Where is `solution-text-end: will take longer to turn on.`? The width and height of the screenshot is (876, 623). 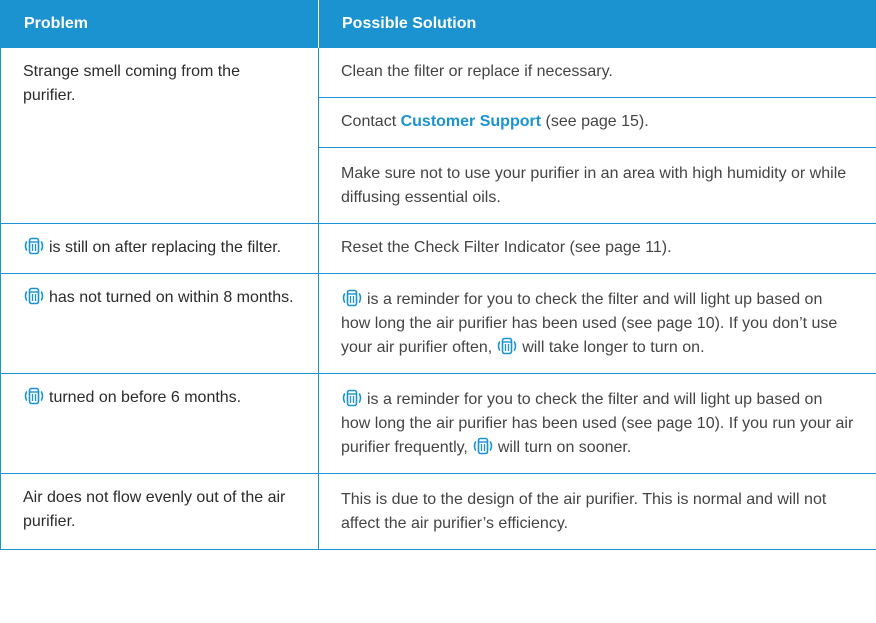
solution-text-end: will take longer to turn on. is located at coordinates (613, 347).